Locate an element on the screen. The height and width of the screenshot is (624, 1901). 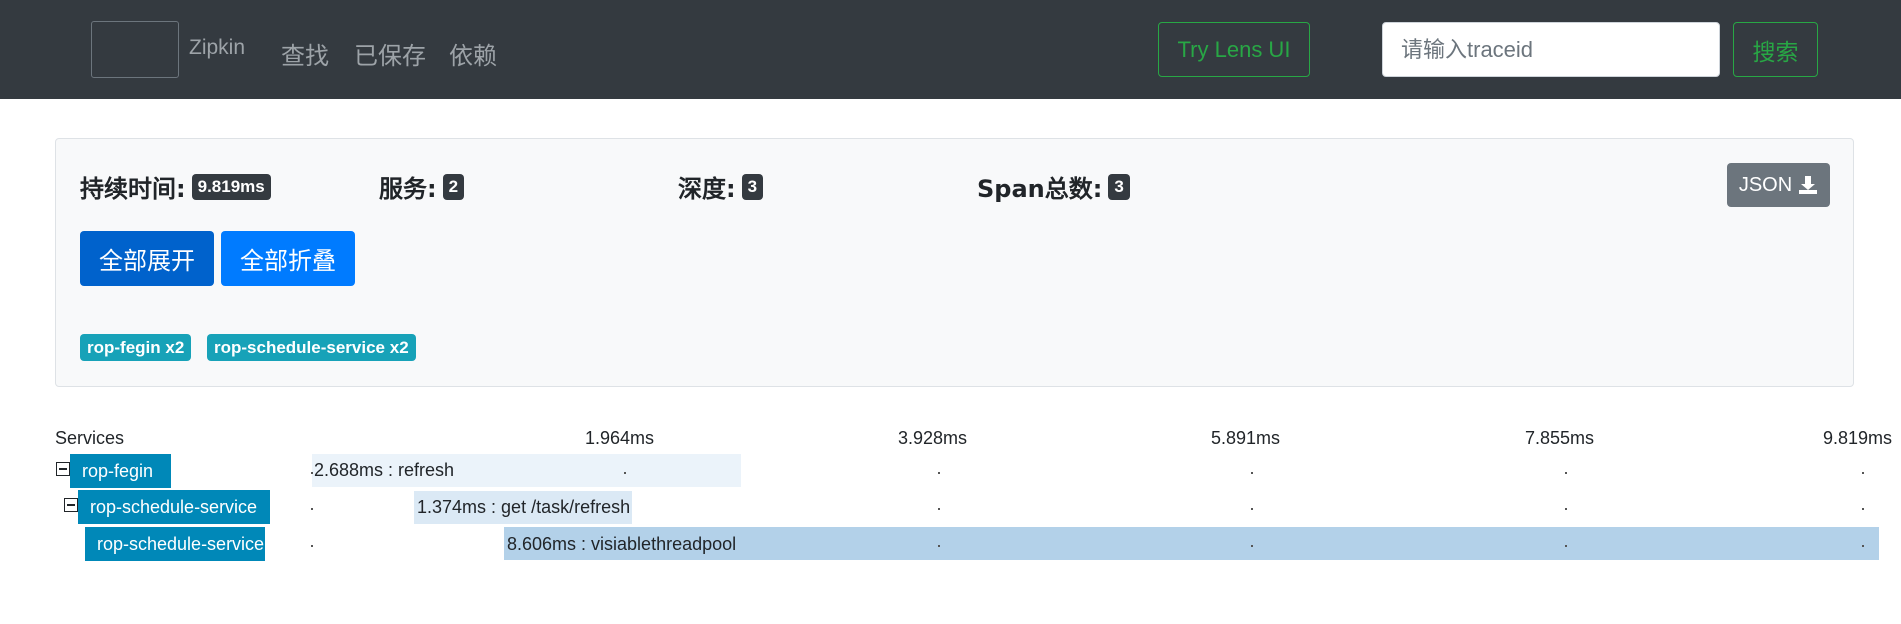
time-tick-label: 5.891ms is located at coordinates (1246, 438).